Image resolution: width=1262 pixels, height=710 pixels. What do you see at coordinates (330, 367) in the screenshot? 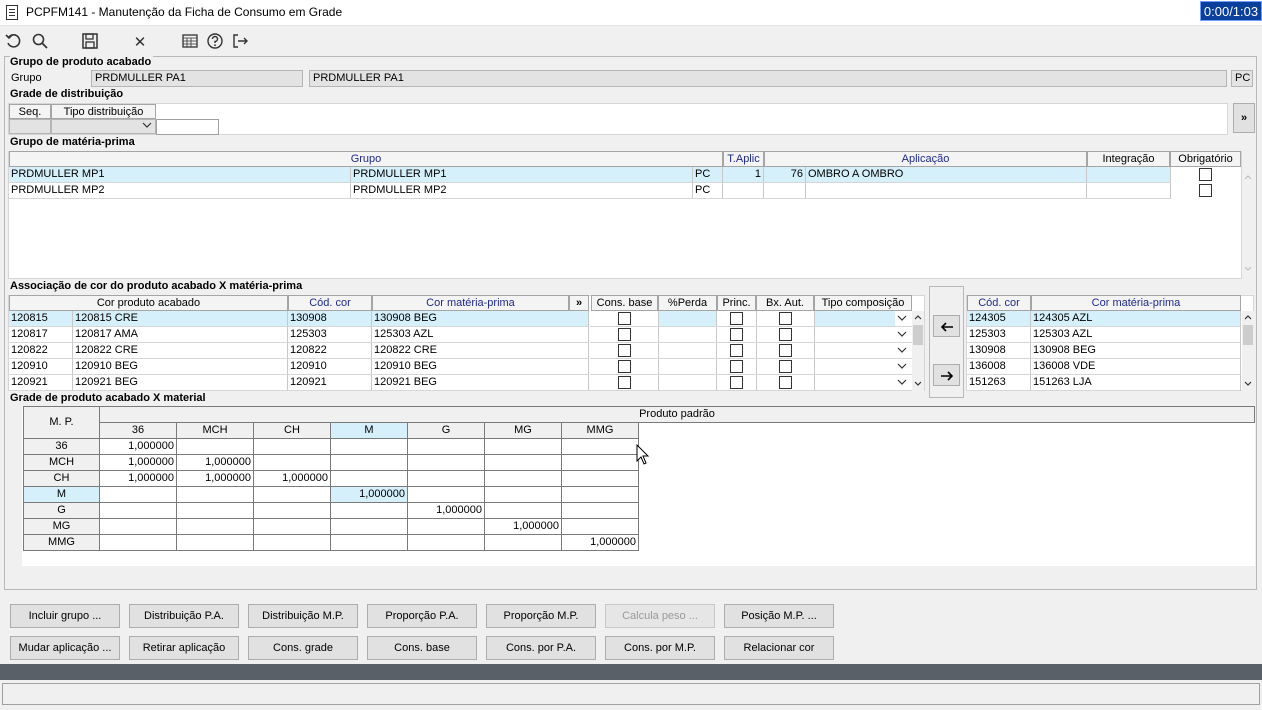
I see `cod-cor-cell: 120910` at bounding box center [330, 367].